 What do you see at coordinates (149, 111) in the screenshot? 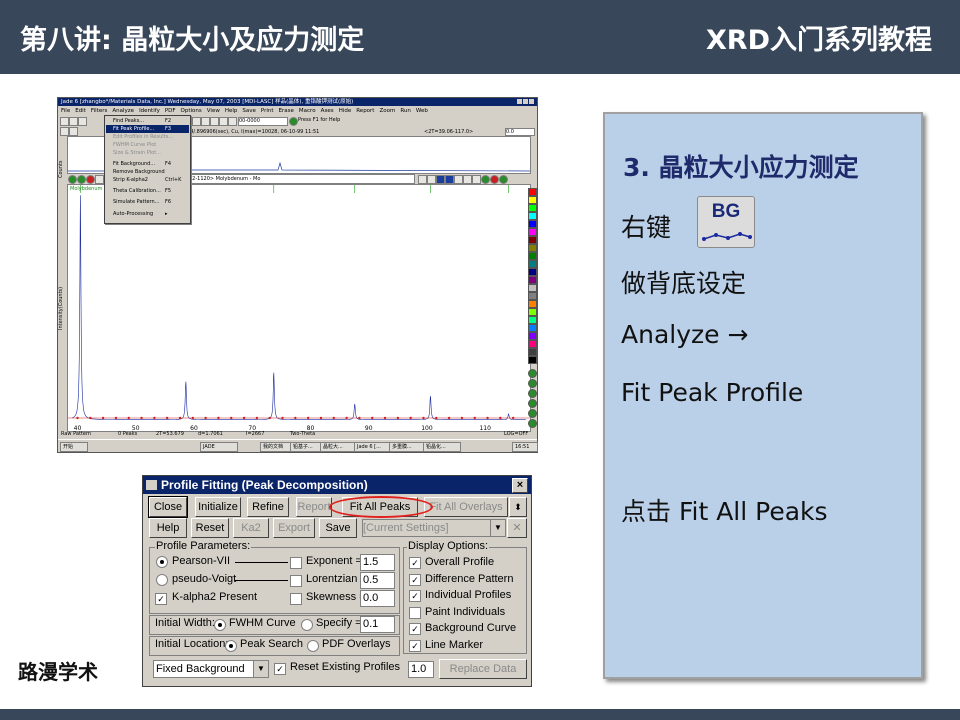
I see `menu-item: Identify` at bounding box center [149, 111].